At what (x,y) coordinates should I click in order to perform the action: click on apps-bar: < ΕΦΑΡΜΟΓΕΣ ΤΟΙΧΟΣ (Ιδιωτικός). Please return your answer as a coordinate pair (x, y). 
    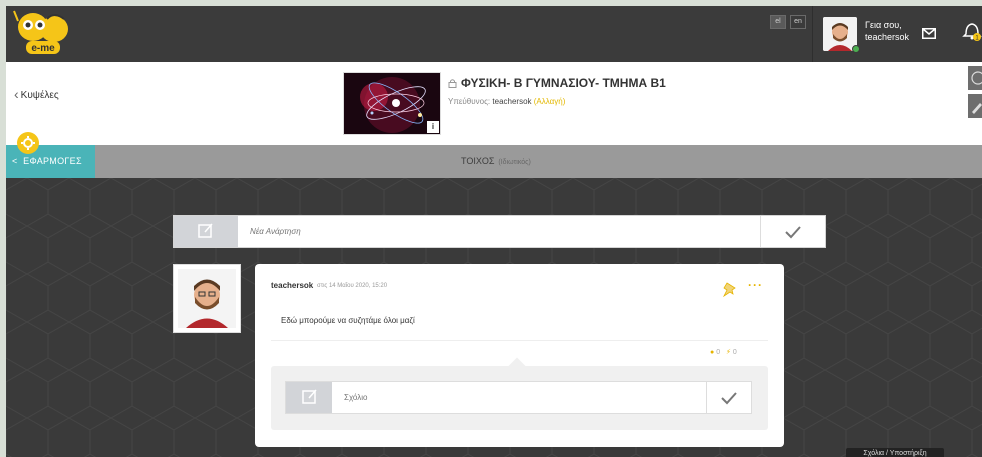
    Looking at the image, I should click on (494, 161).